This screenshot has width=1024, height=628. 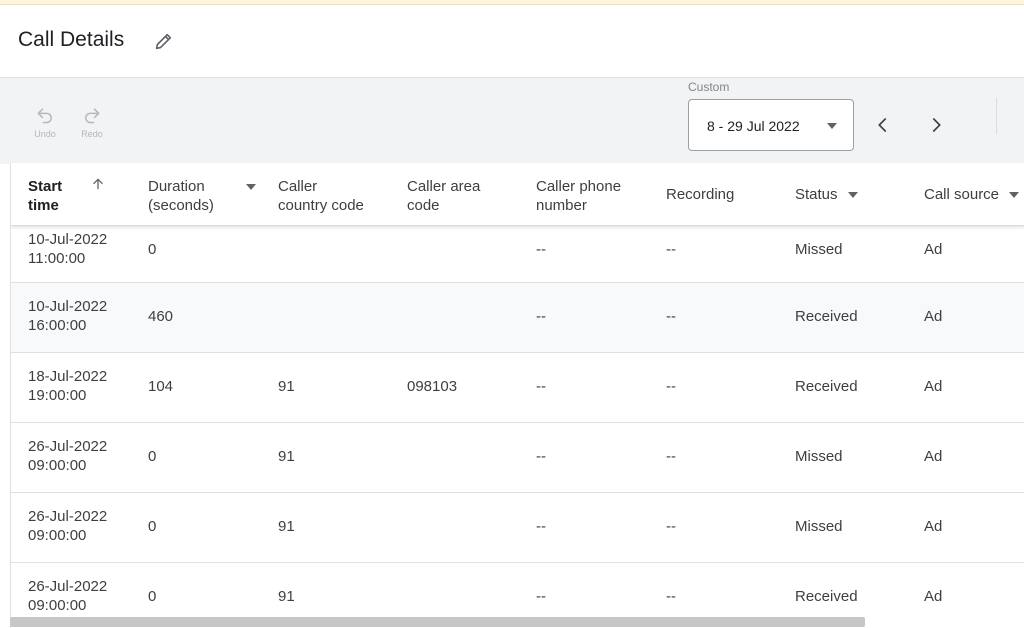 I want to click on column-header-start-time: Start time, so click(x=45, y=196).